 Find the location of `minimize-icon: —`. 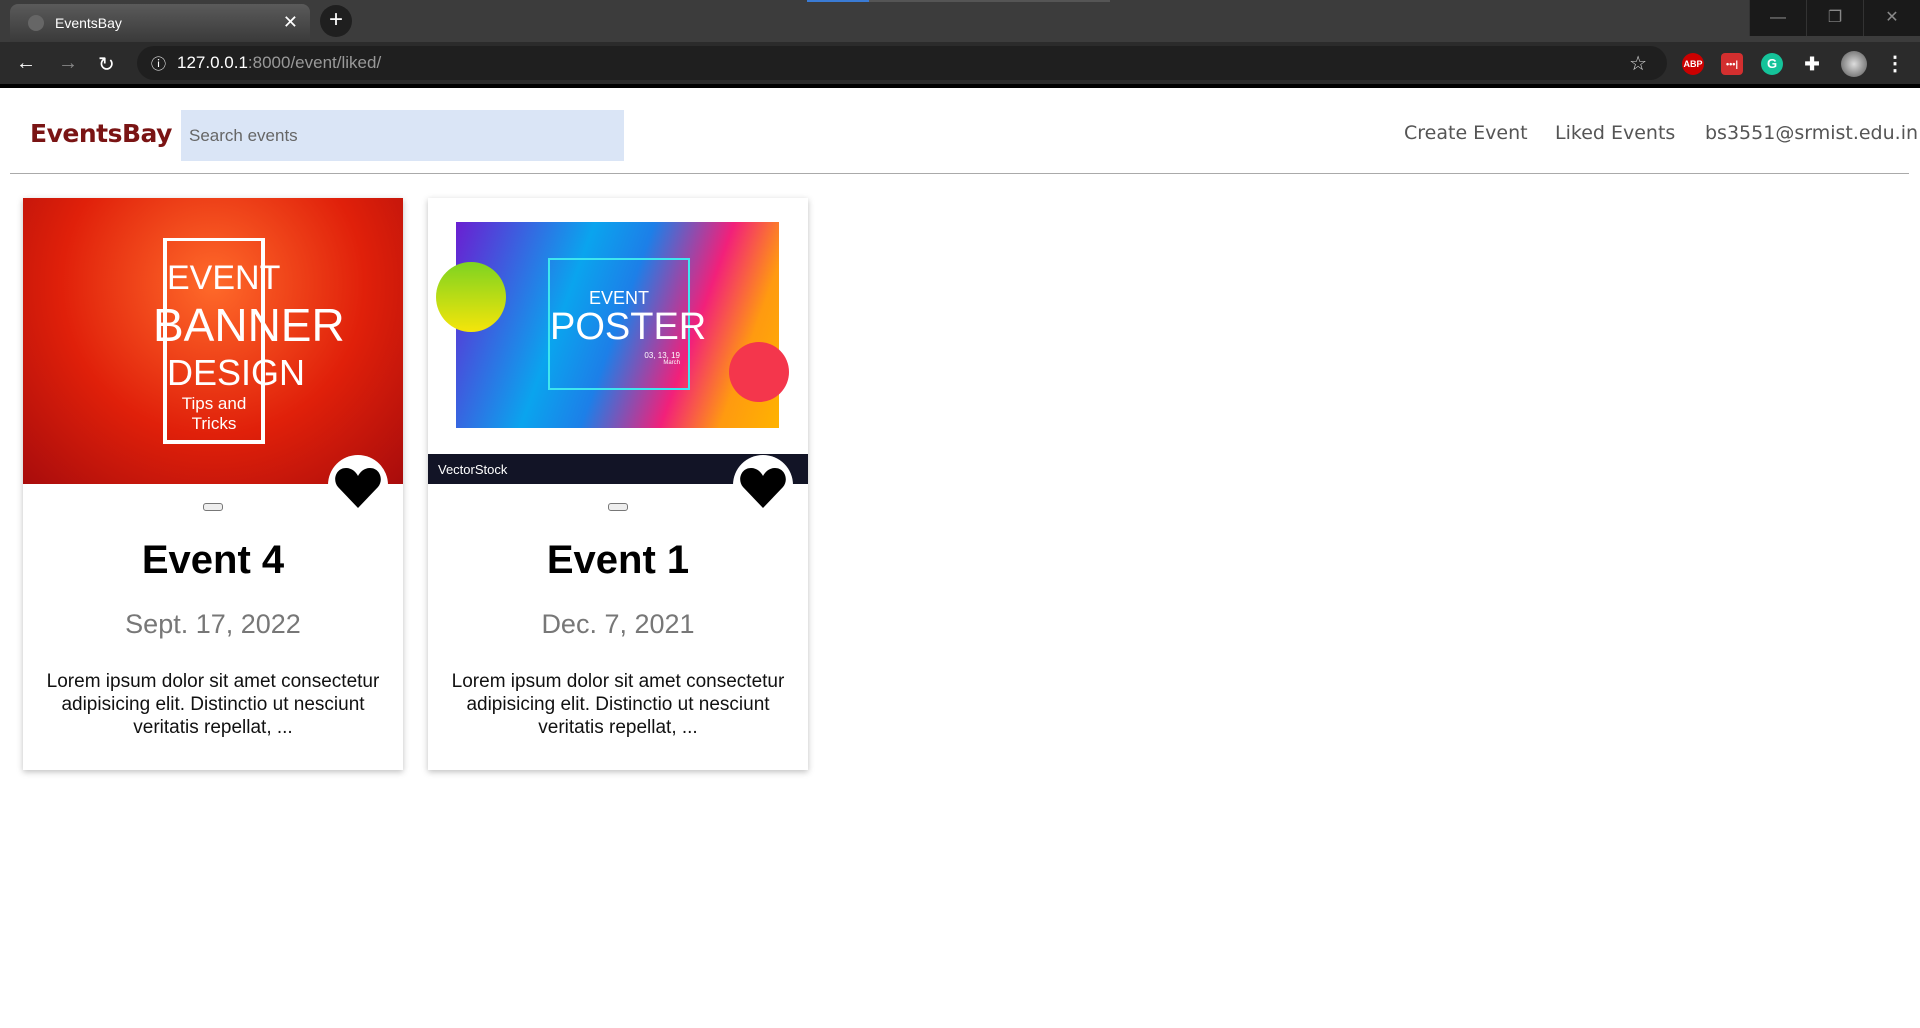

minimize-icon: — is located at coordinates (1777, 18).